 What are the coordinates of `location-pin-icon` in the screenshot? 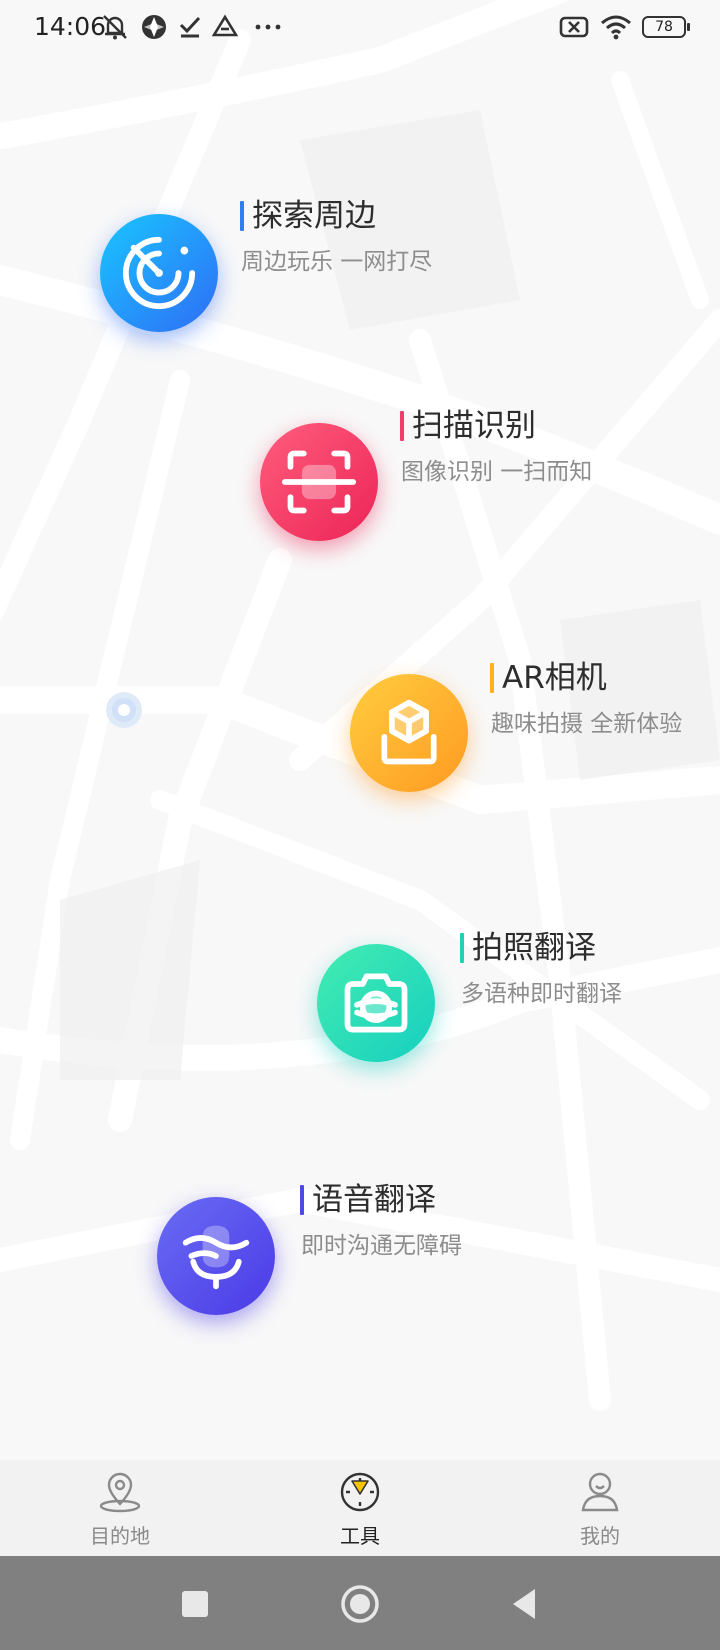 It's located at (120, 1494).